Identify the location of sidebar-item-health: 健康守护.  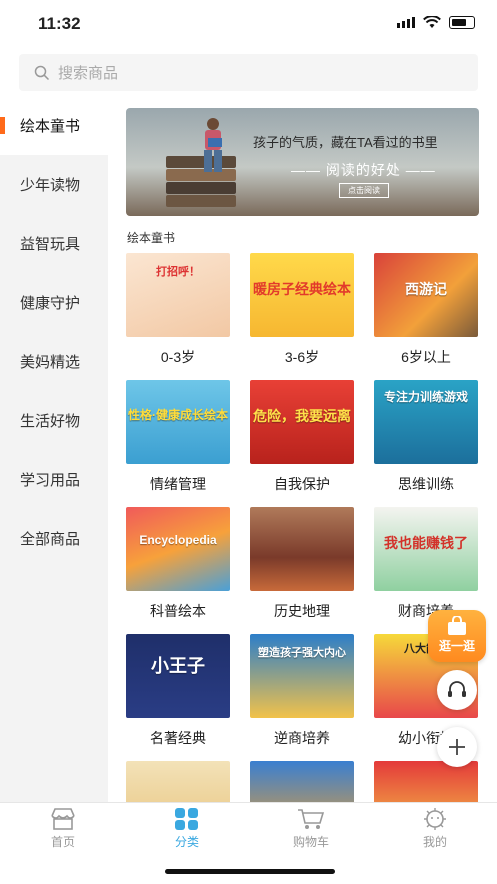
(54, 302).